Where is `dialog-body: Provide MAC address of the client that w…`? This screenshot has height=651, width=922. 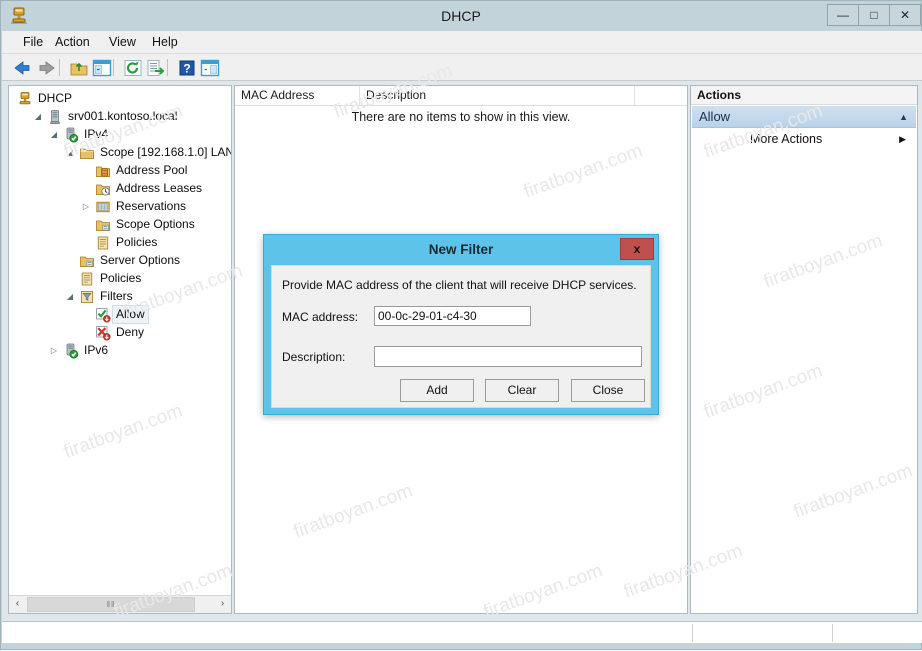 dialog-body: Provide MAC address of the client that w… is located at coordinates (461, 336).